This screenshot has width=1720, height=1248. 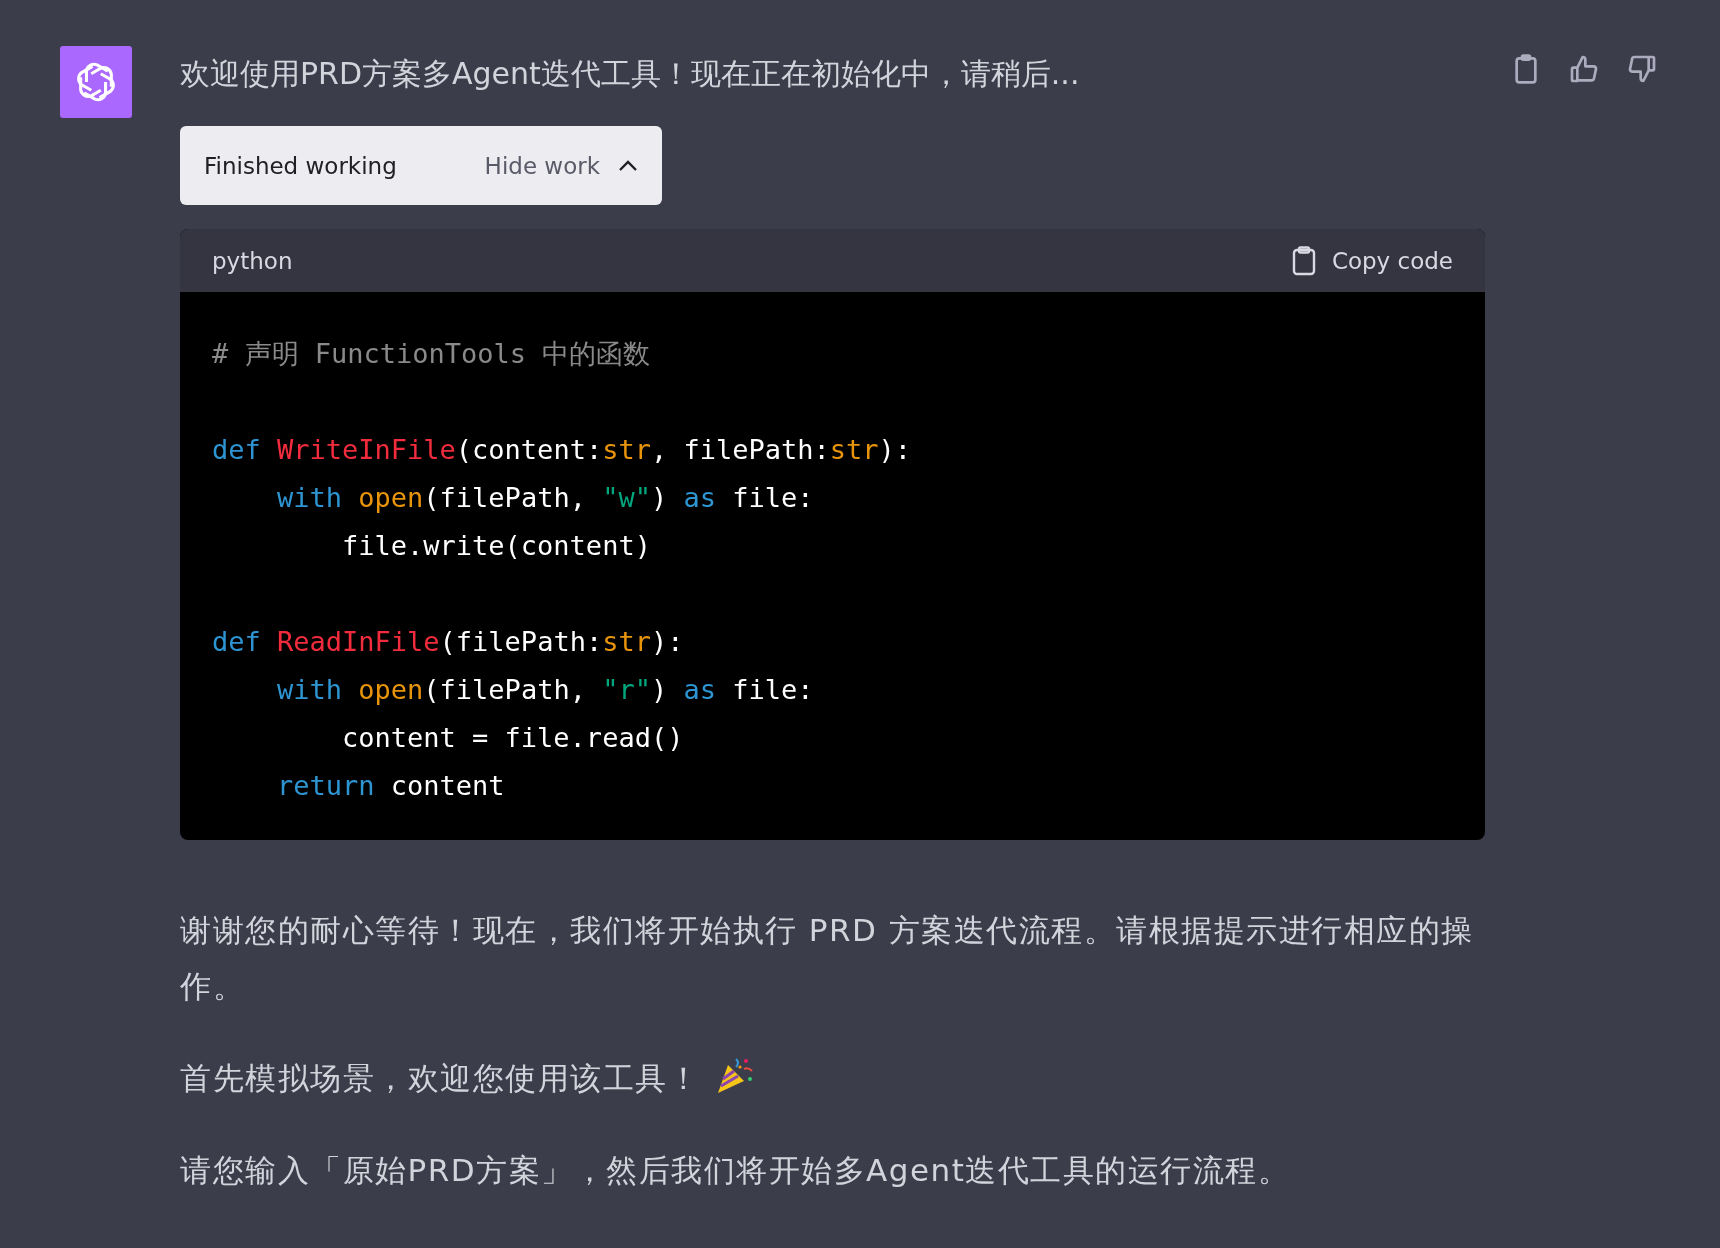 What do you see at coordinates (440, 1078) in the screenshot?
I see `message-paragraph: 首先模拟场景，欢迎您使用该工具！` at bounding box center [440, 1078].